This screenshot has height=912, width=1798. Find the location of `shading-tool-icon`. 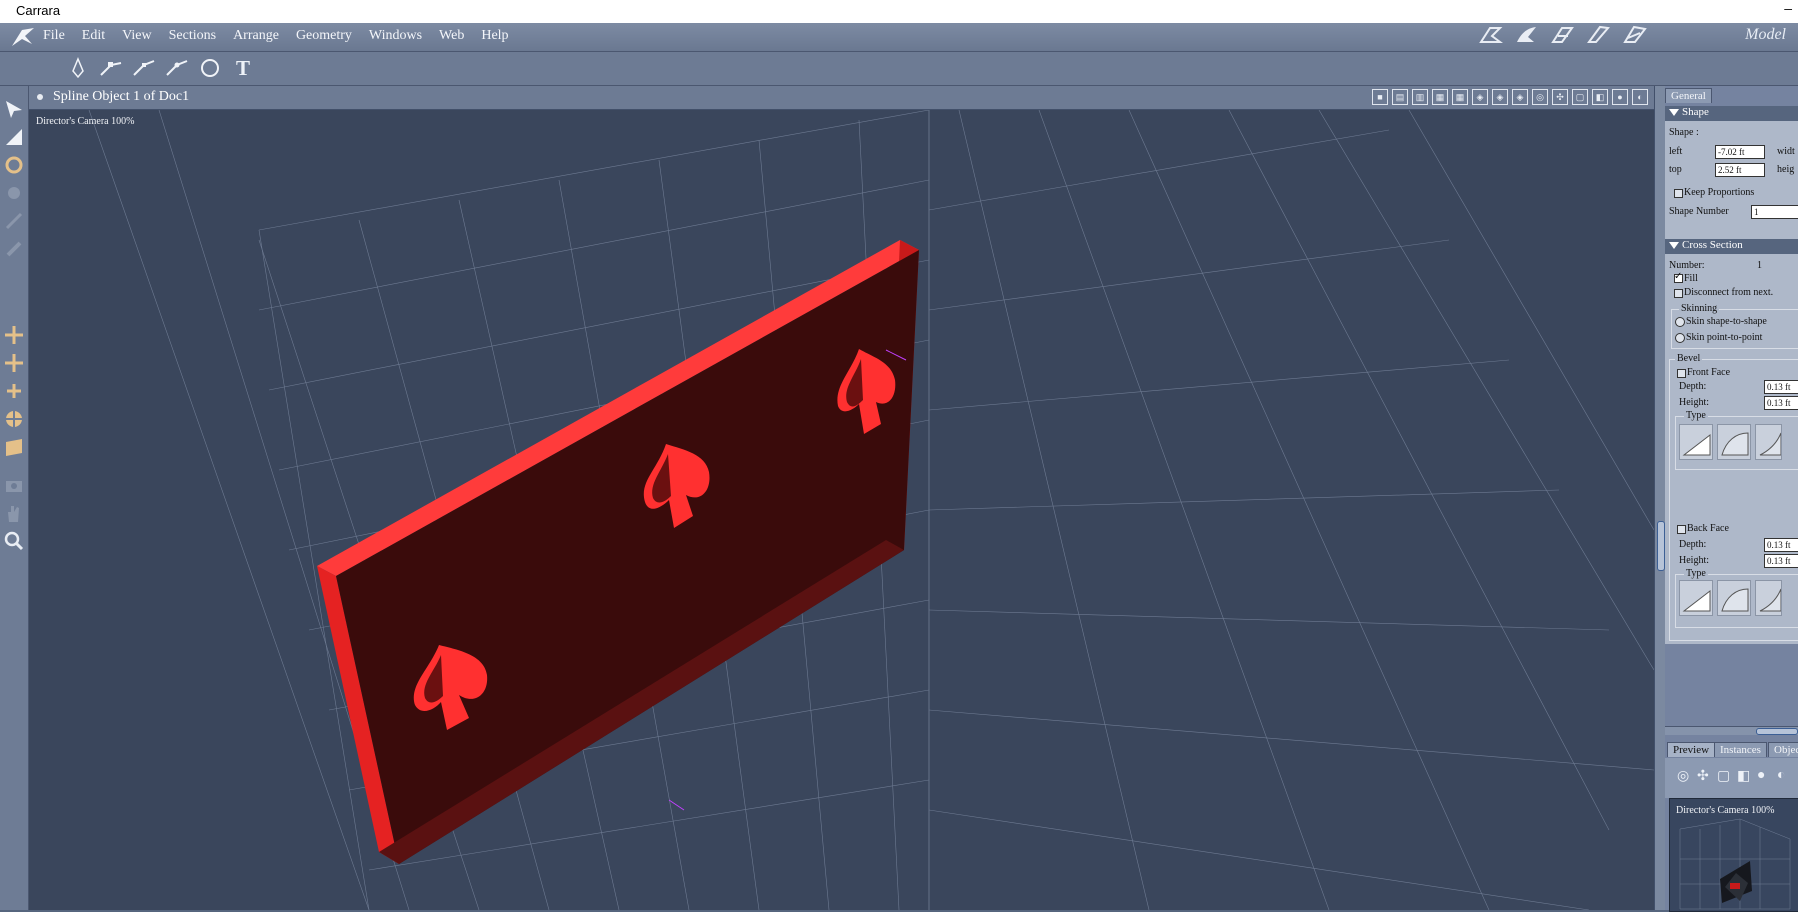

shading-tool-icon is located at coordinates (14, 447).